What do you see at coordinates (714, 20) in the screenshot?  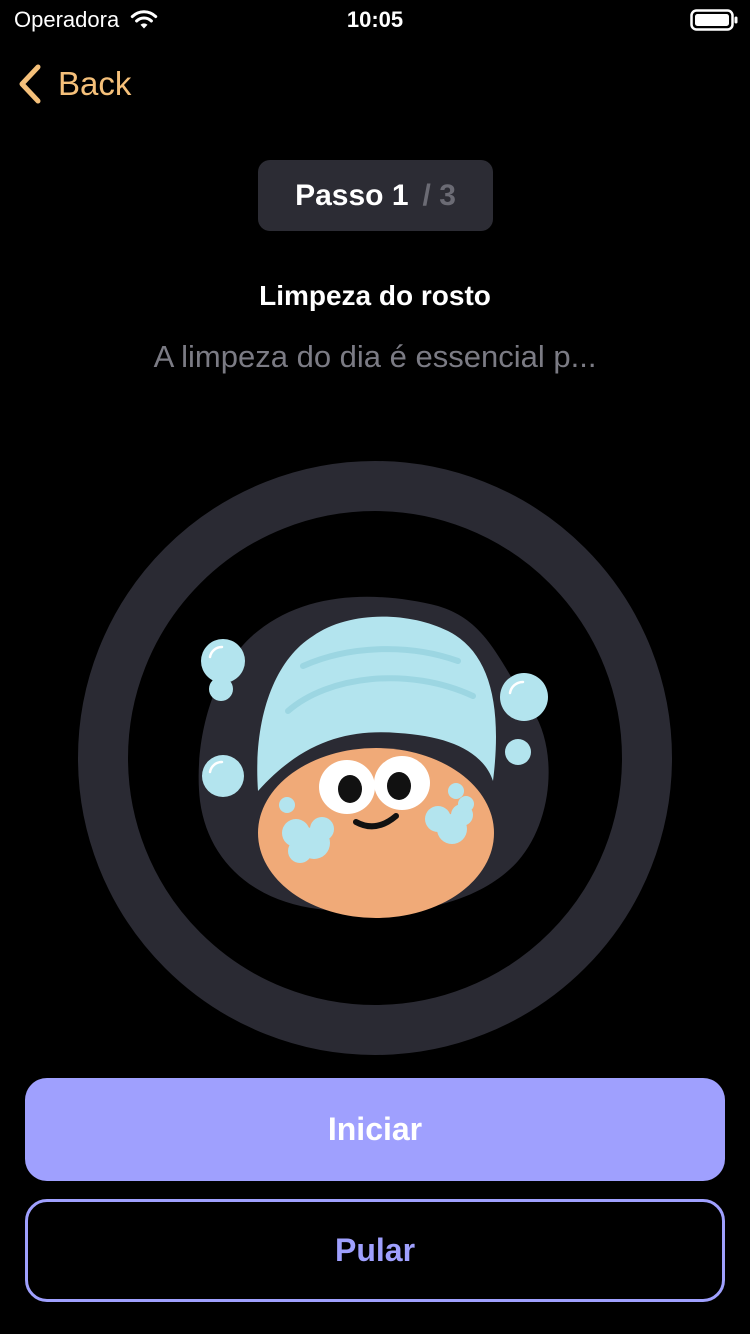 I see `battery-icon` at bounding box center [714, 20].